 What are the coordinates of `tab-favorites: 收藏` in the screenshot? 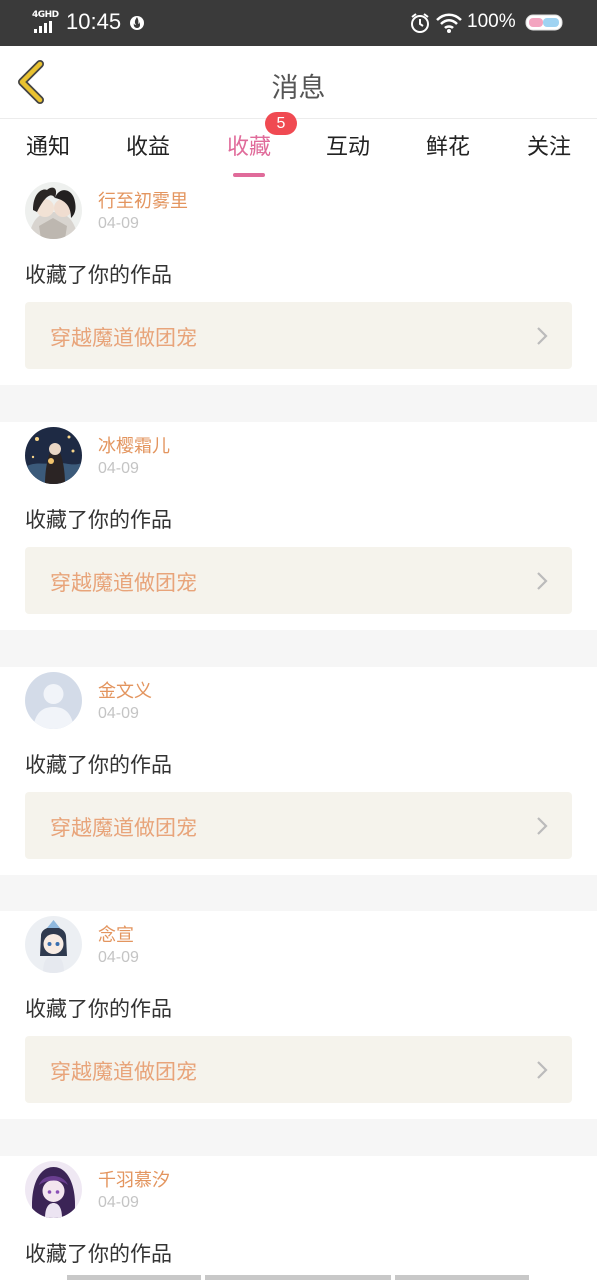 It's located at (249, 153).